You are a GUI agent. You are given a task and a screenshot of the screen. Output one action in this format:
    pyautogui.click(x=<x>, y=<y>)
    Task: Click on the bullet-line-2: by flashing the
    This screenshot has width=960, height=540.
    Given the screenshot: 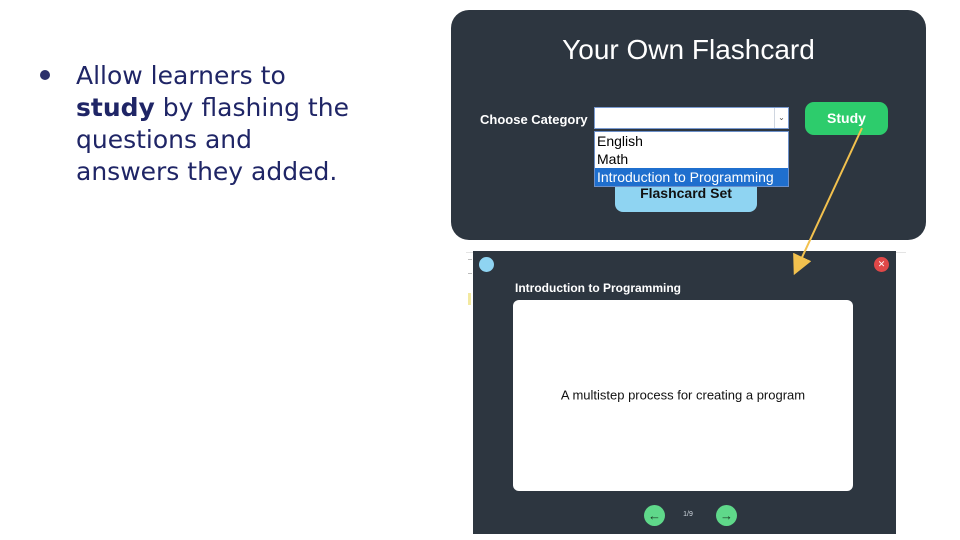 What is the action you would take?
    pyautogui.click(x=251, y=107)
    